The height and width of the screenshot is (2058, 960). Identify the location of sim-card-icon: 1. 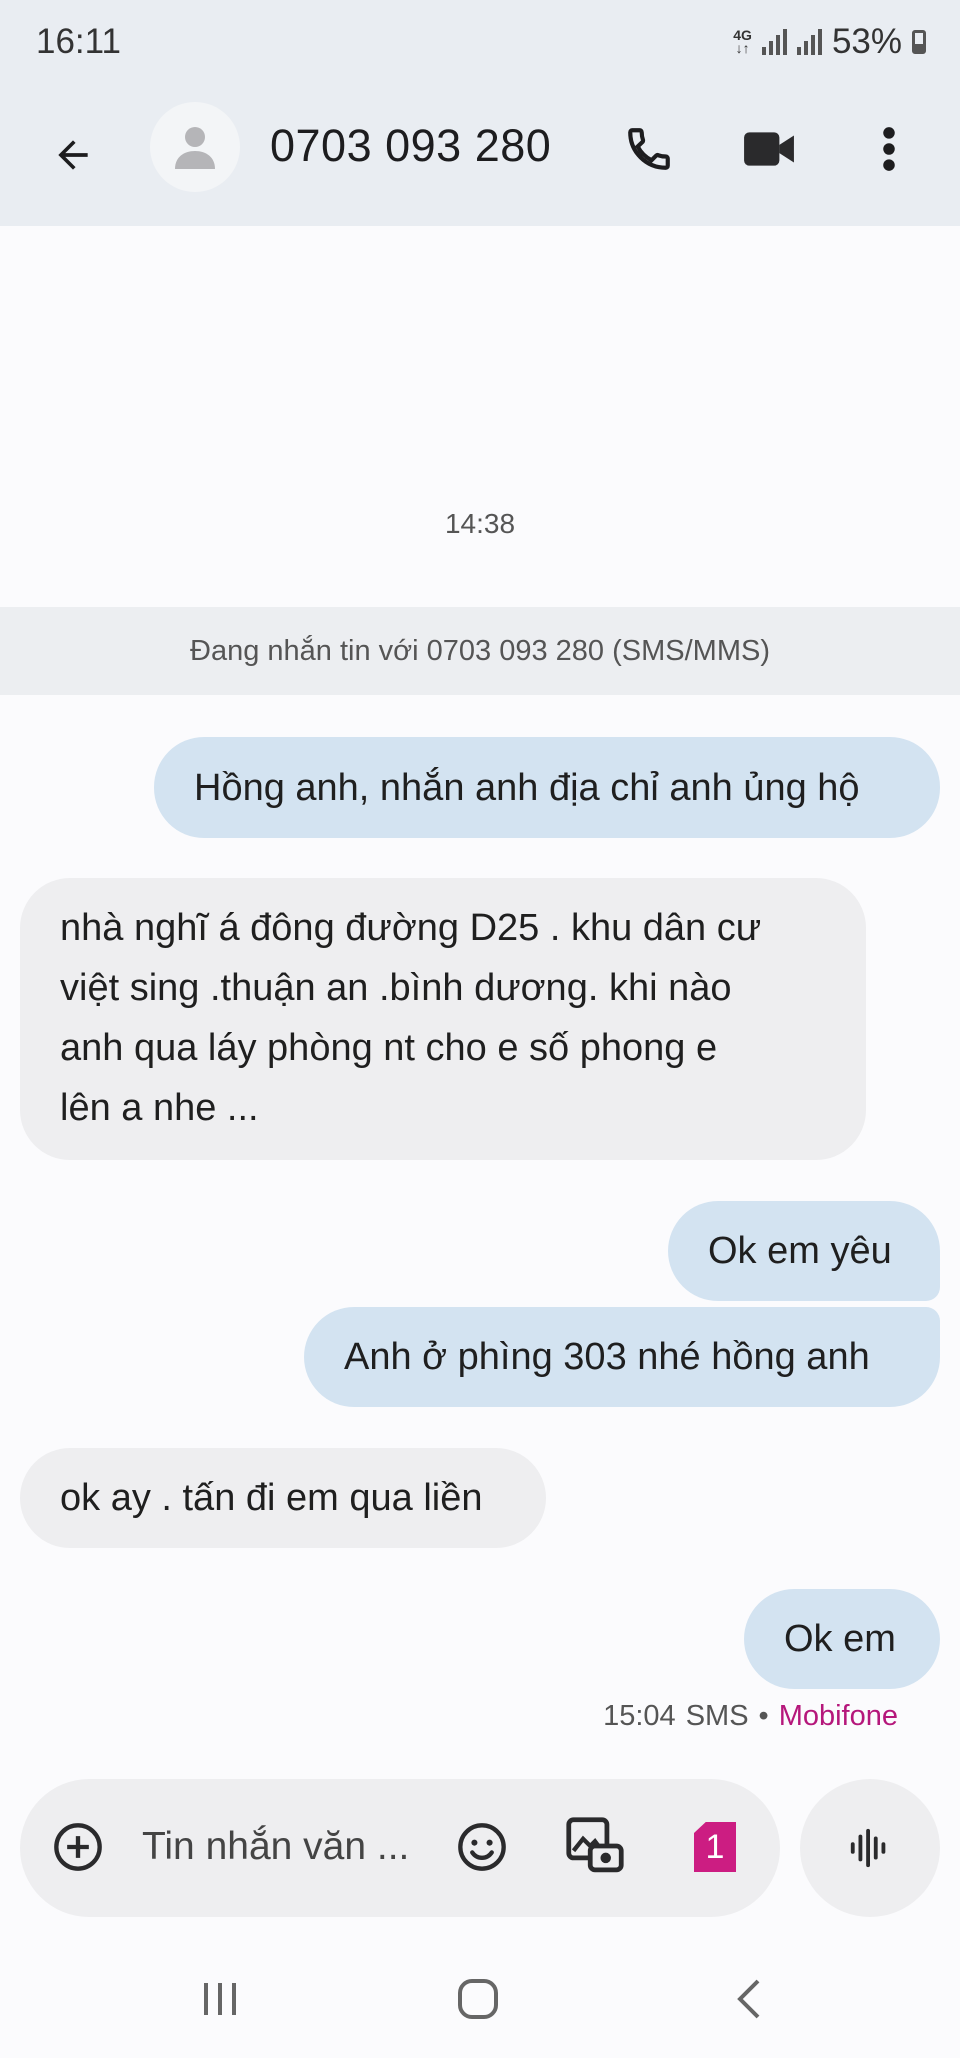
(715, 1847).